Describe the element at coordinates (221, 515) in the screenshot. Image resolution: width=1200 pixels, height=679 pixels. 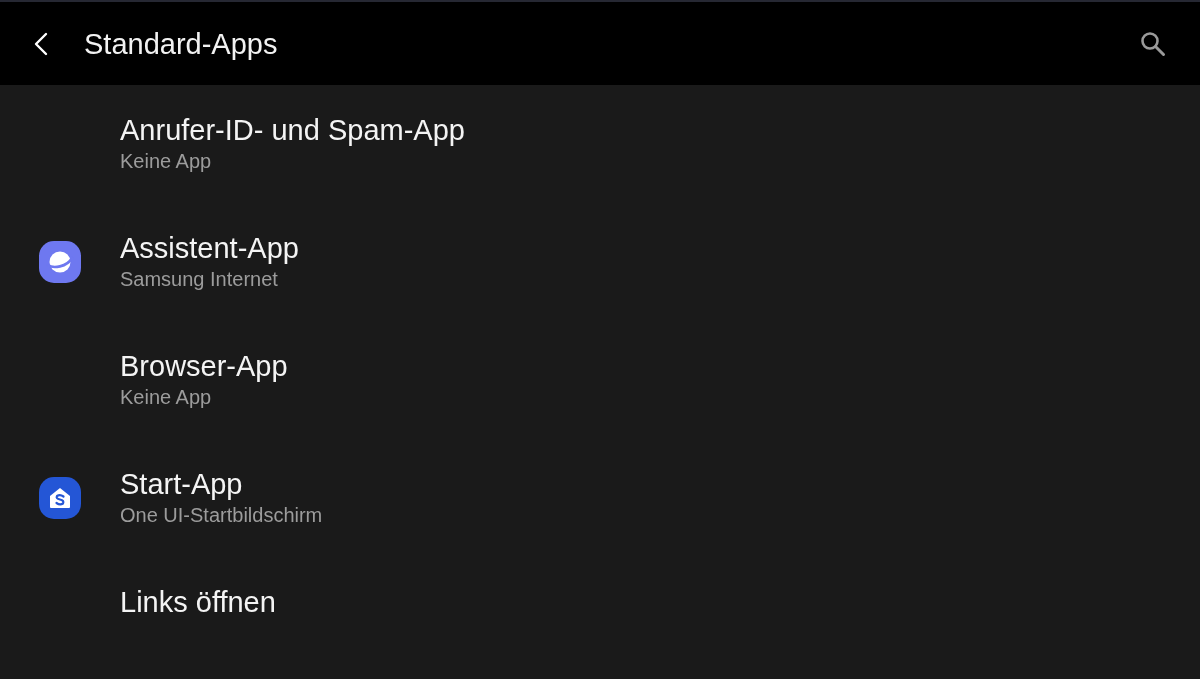
I see `item-subtitle: One UI-Startbildschirm` at that location.